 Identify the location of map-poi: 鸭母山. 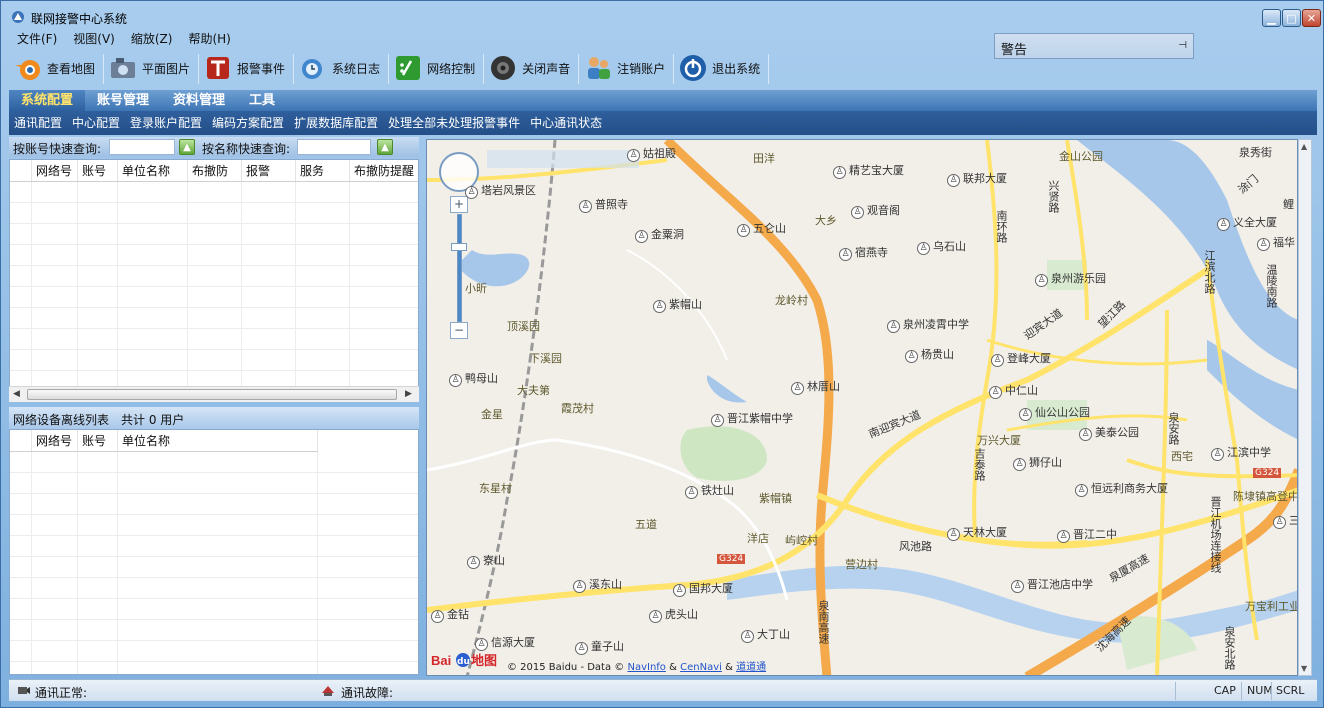
(473, 378).